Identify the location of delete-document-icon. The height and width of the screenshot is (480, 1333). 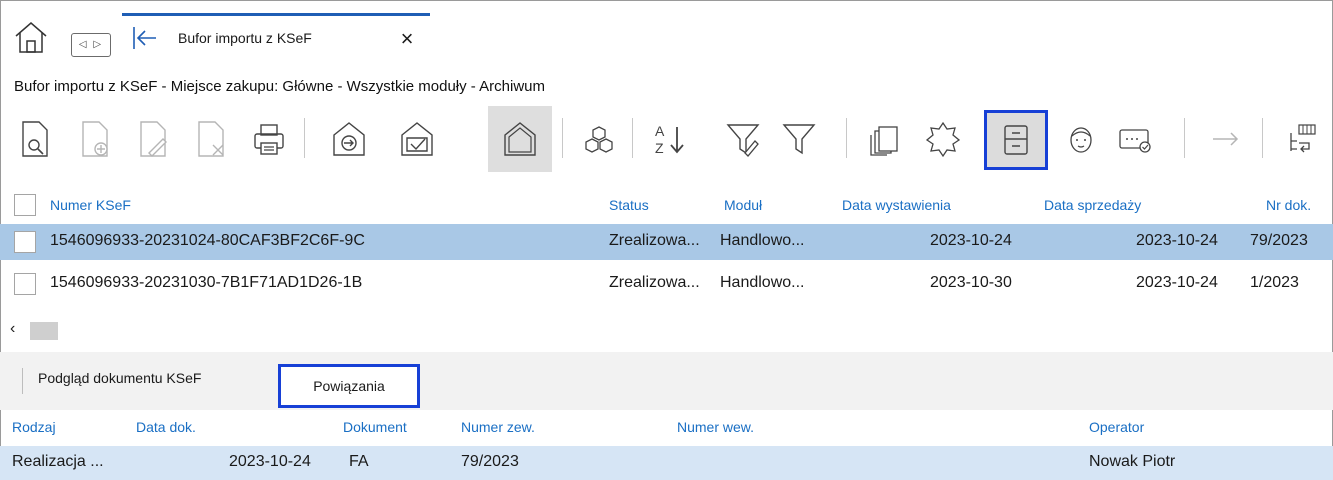
(211, 139).